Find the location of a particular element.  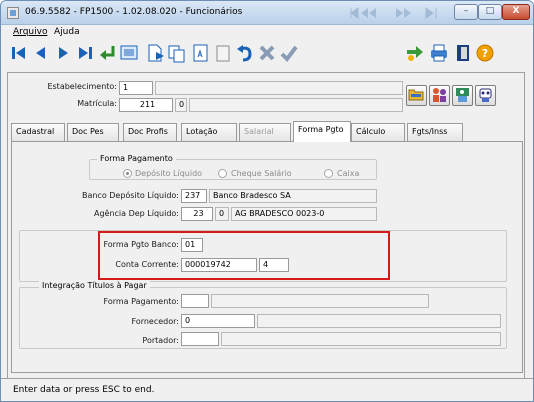

tab-salarial: Salarial is located at coordinates (265, 132).